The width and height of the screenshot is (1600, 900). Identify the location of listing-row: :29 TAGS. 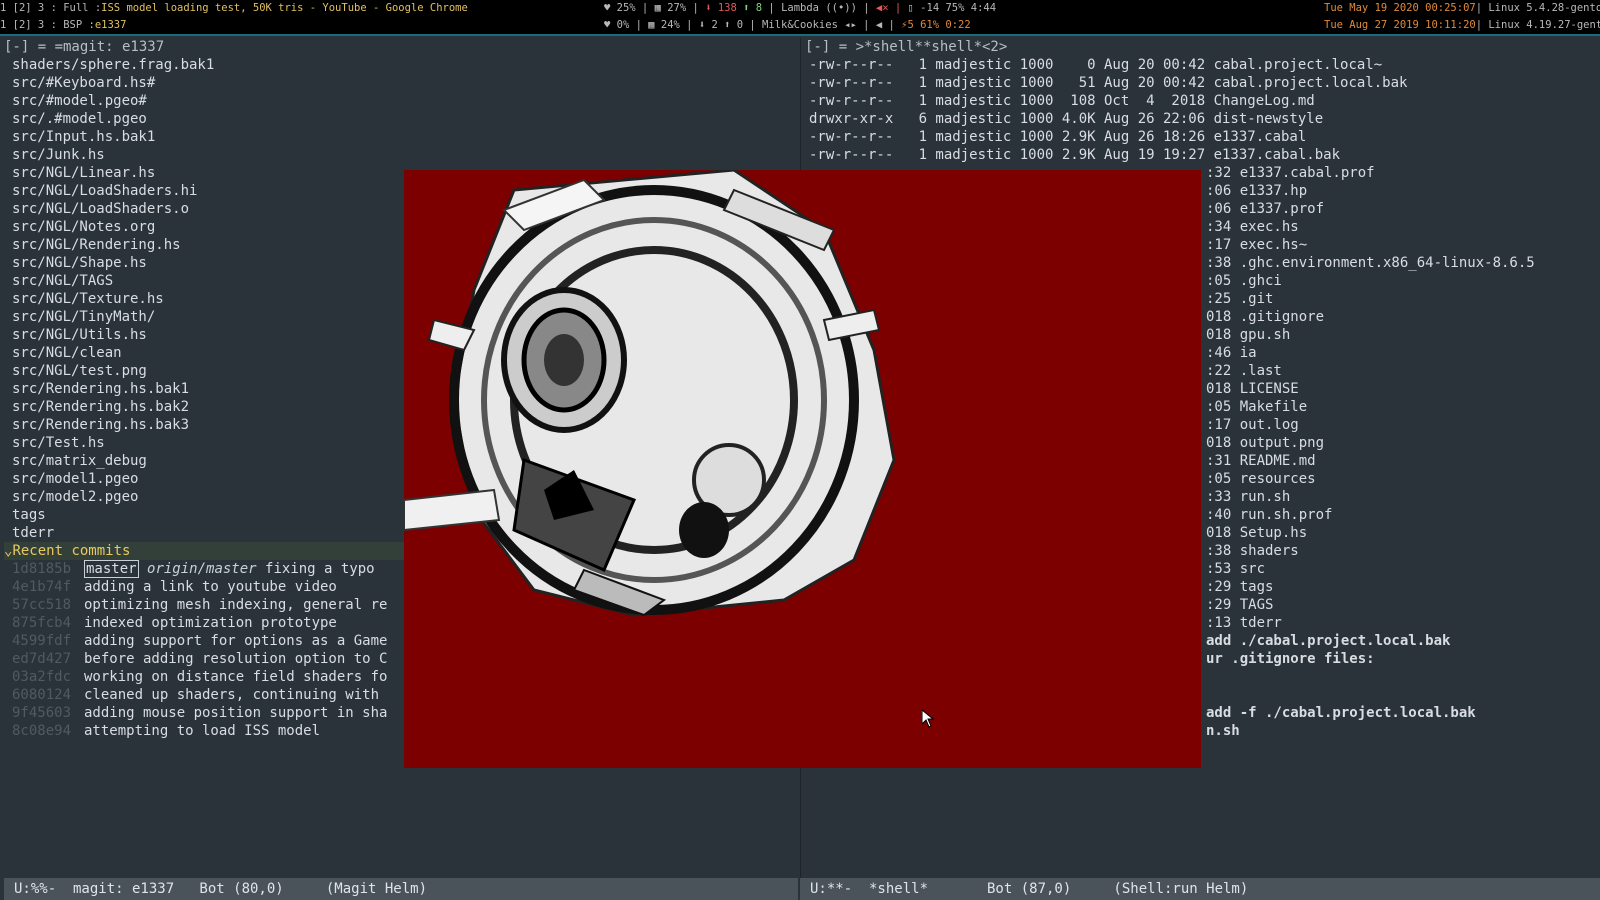
(1240, 605).